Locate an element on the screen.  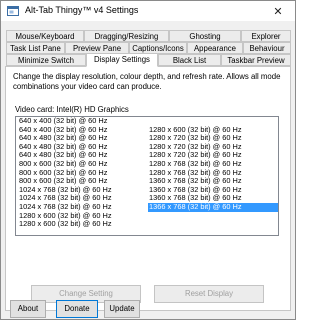
tab-taskbar-preview: Taskbar Preview is located at coordinates (256, 60).